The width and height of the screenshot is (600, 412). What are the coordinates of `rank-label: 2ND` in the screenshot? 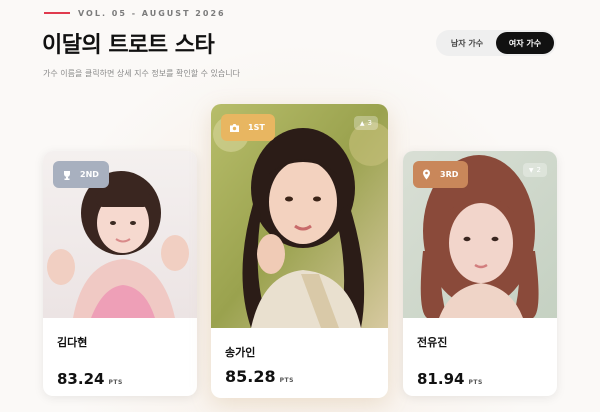 It's located at (89, 174).